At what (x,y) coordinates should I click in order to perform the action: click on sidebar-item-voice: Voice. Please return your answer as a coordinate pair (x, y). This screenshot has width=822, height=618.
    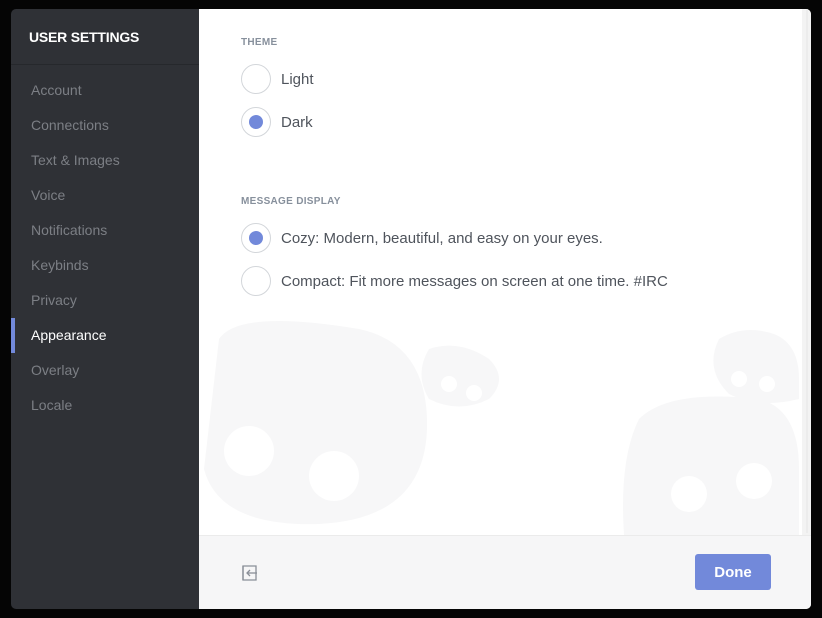
    Looking at the image, I should click on (105, 195).